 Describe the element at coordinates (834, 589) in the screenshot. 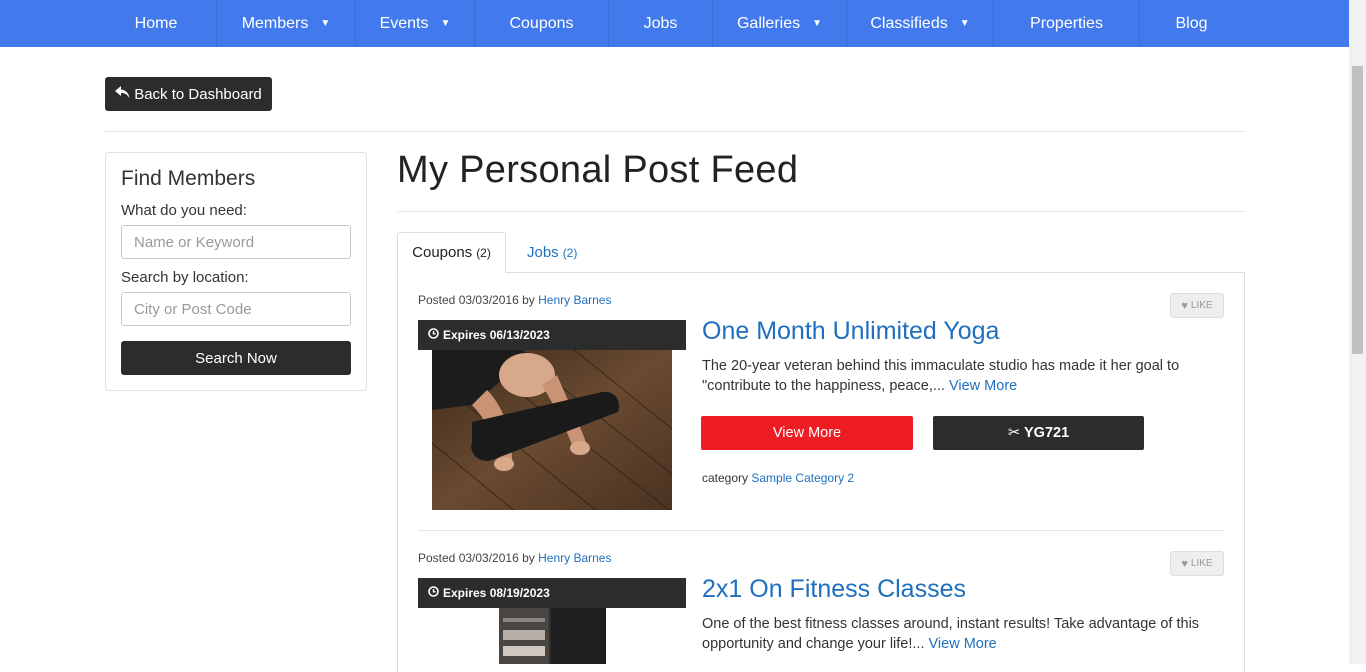

I see `post-title: 2x1 On Fitness Classes` at that location.